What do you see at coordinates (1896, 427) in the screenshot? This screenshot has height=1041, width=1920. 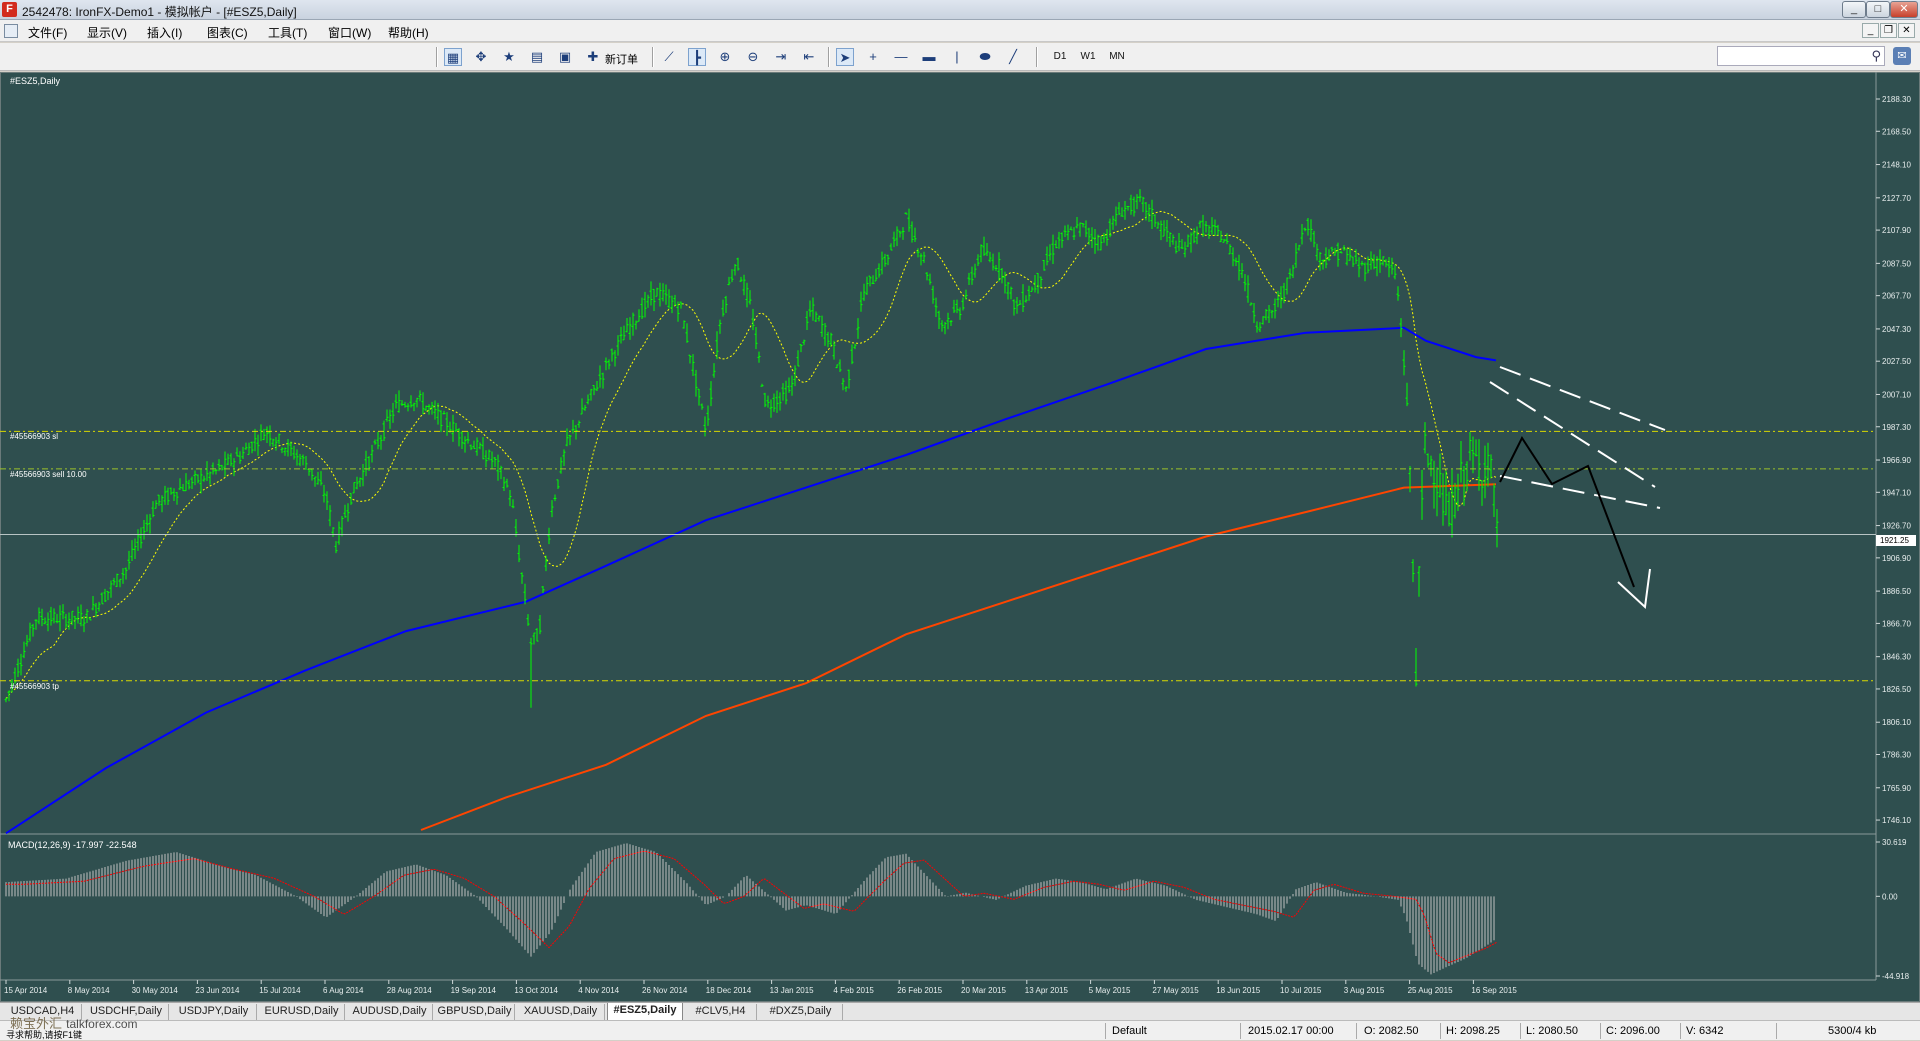 I see `price-tick-label: 1987.30` at bounding box center [1896, 427].